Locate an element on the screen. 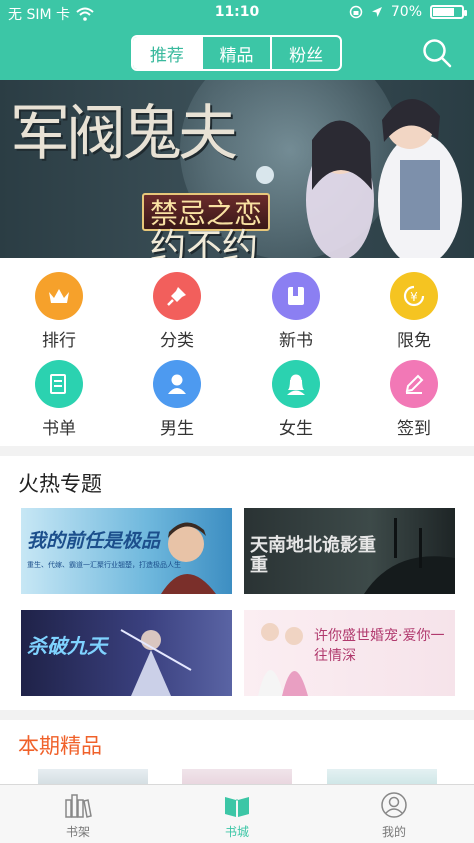 The image size is (474, 843). section-title-featured: 本期精品 is located at coordinates (60, 746).